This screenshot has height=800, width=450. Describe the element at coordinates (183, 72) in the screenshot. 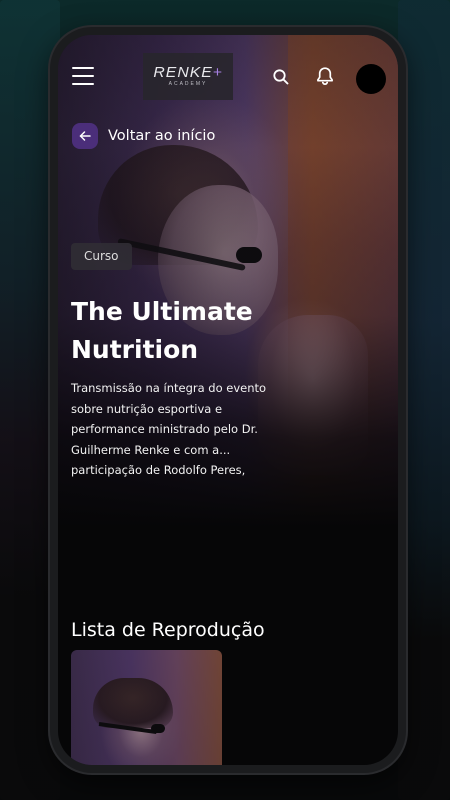

I see `logo-wordmark: RENKE` at that location.